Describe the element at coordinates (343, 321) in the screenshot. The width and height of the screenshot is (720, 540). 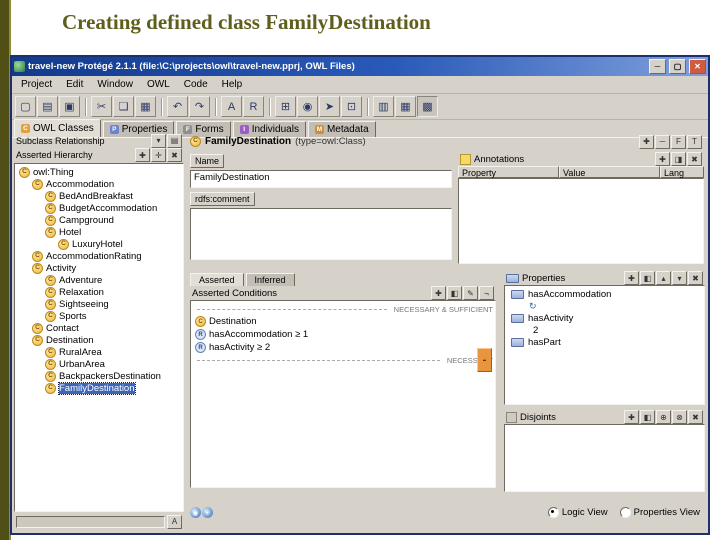
I see `condition-item: C Destination` at that location.